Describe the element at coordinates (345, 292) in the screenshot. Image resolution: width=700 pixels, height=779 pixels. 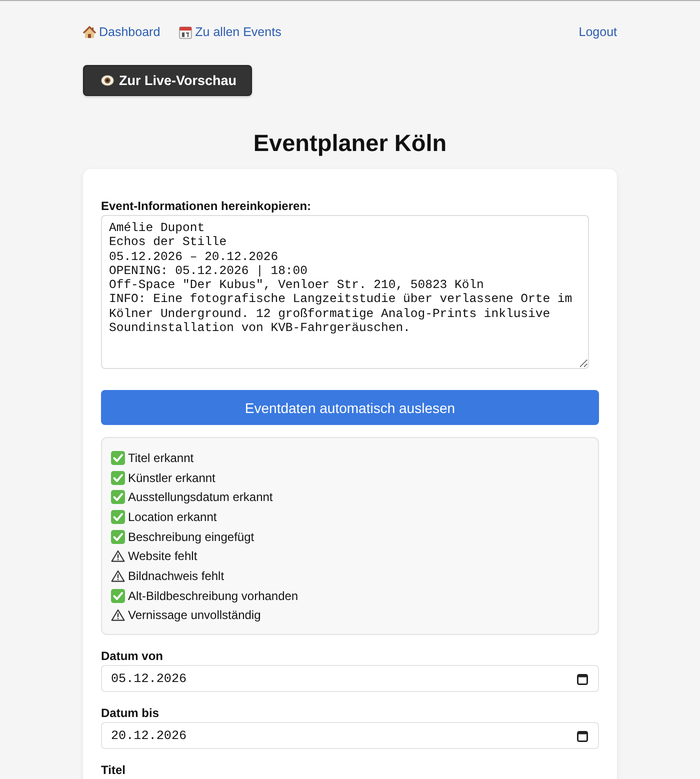
I see `event-info-textarea: Amélie Dupont Echos der Stille 05.12.2026 – 20.12.2026 OPENING: 05.12.2026 | 18:00 Off-Space "Der Kubus", Venloer Str. 210, 50823 Köln INFO: Eine fotografische Langzeitstudie über verlassene Orte im Kölner Underground. 12 großformatige Analog-Prints inklusive Soundinstallation von KVB-Fahrgeräuschen.` at that location.